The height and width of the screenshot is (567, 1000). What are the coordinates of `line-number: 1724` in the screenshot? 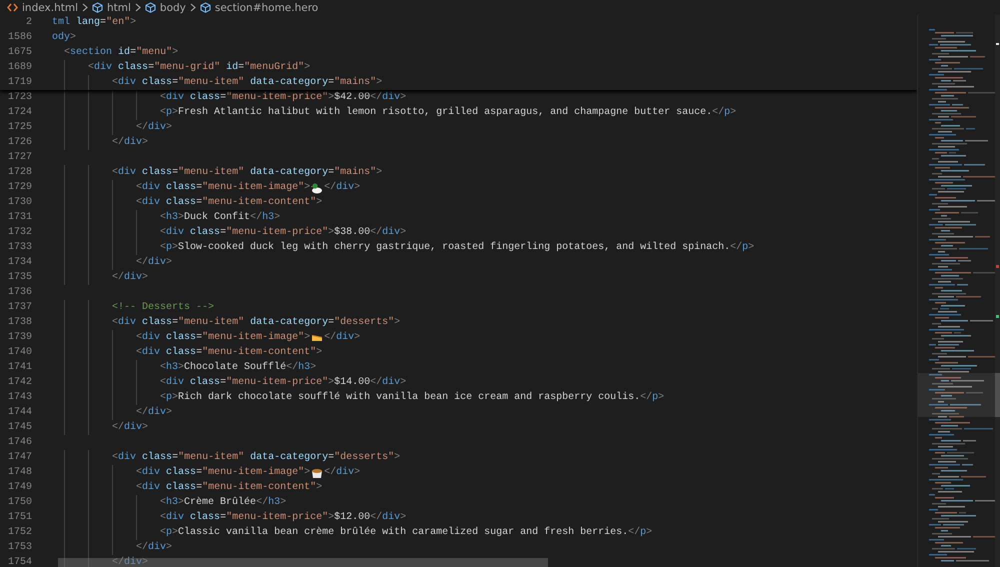 It's located at (19, 113).